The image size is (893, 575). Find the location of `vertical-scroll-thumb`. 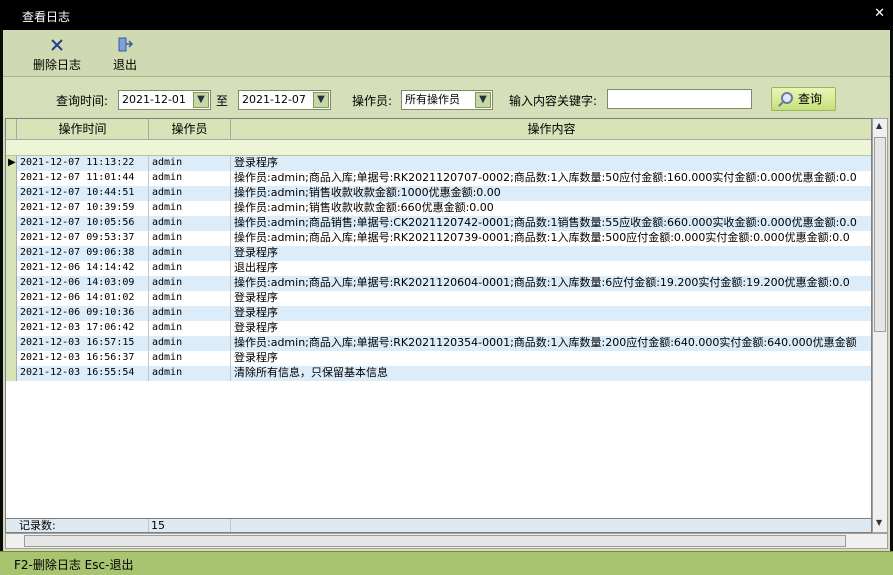

vertical-scroll-thumb is located at coordinates (880, 234).